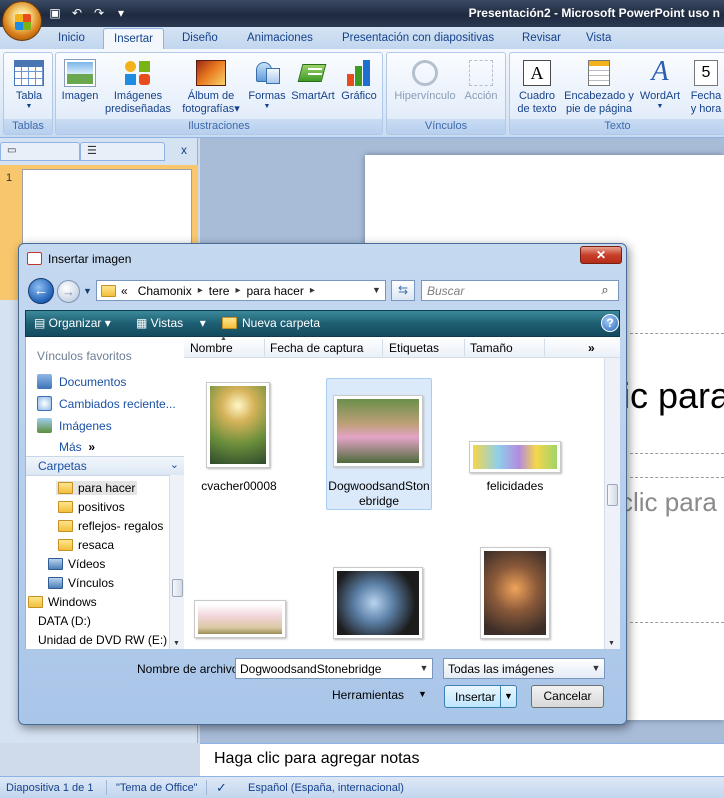 This screenshot has width=724, height=798. What do you see at coordinates (76, 564) in the screenshot?
I see `tree-item-videos: Vídeos` at bounding box center [76, 564].